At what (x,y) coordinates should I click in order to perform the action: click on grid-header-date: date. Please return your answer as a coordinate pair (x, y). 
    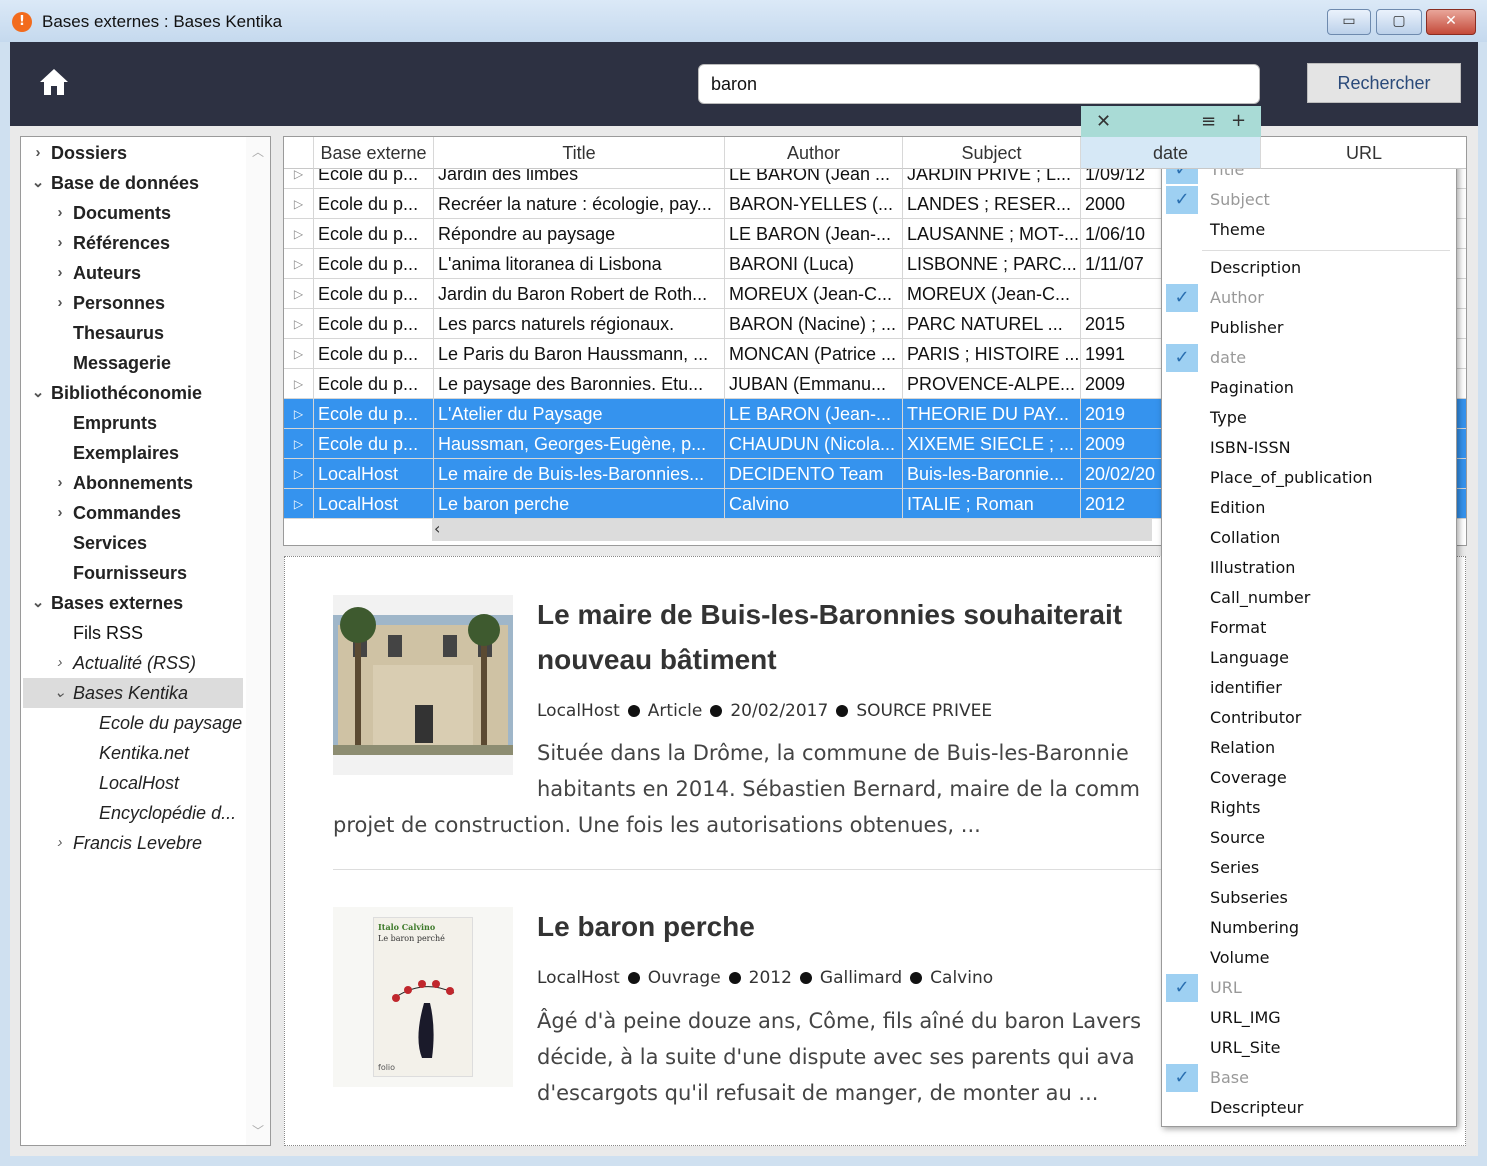
    Looking at the image, I should click on (1171, 153).